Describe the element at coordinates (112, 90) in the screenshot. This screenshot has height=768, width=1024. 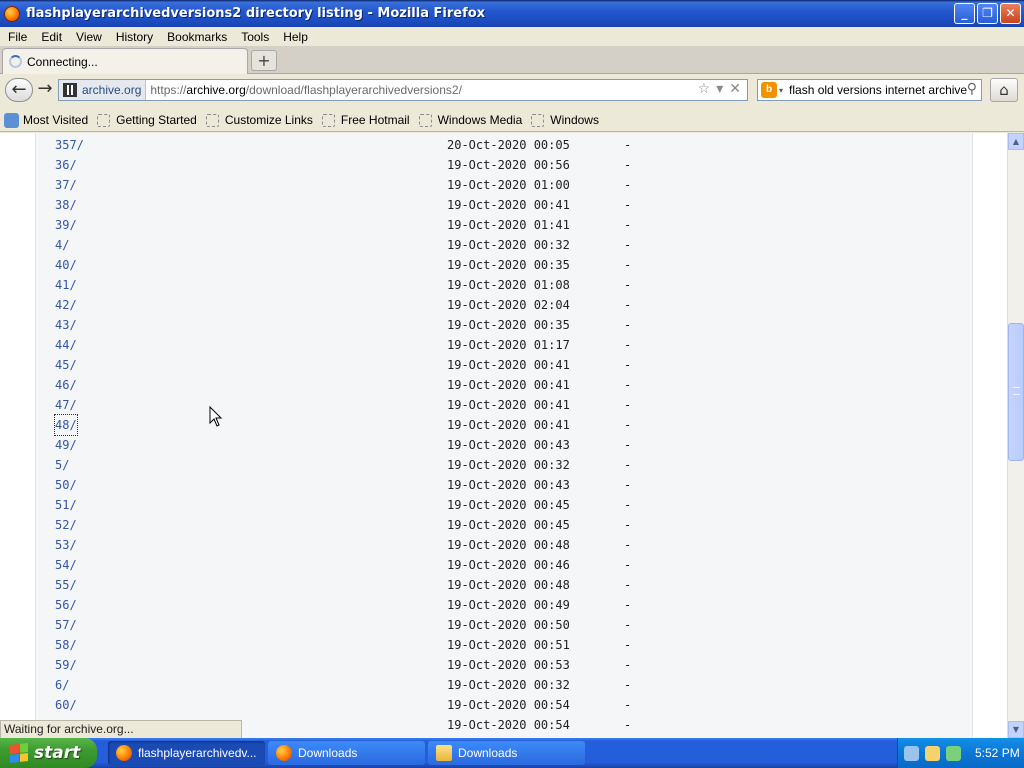
I see `site-identity-label: archive.org` at that location.